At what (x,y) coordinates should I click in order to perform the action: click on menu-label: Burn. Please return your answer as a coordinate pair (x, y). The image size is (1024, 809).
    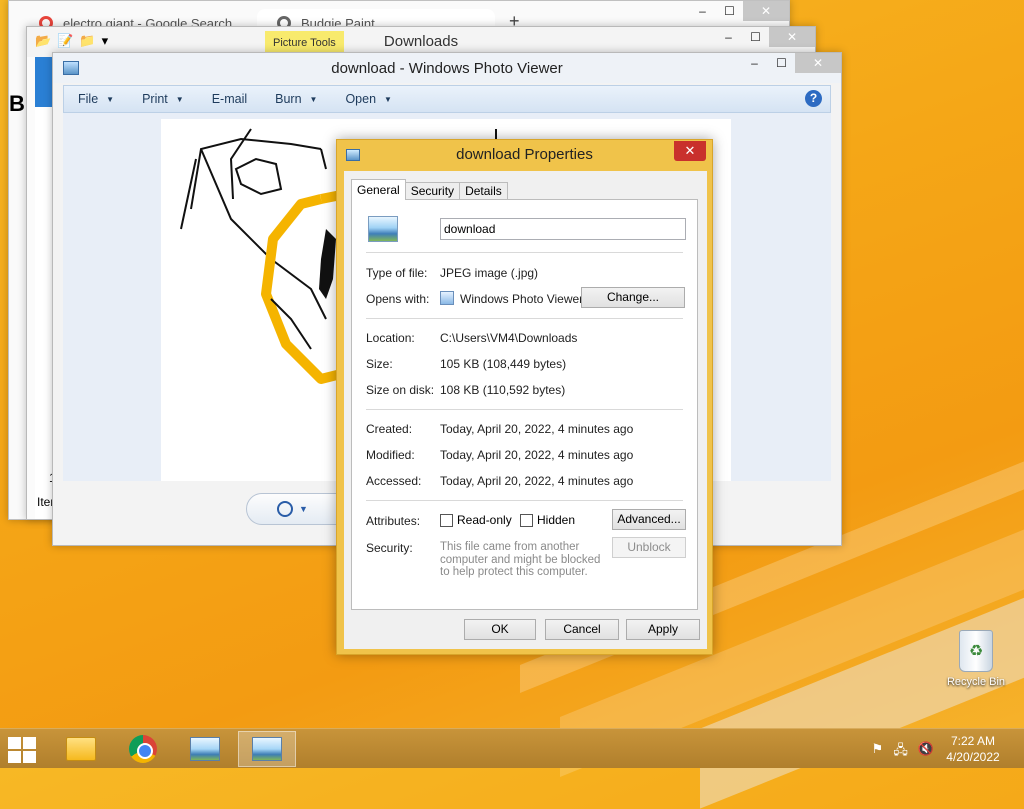
    Looking at the image, I should click on (288, 99).